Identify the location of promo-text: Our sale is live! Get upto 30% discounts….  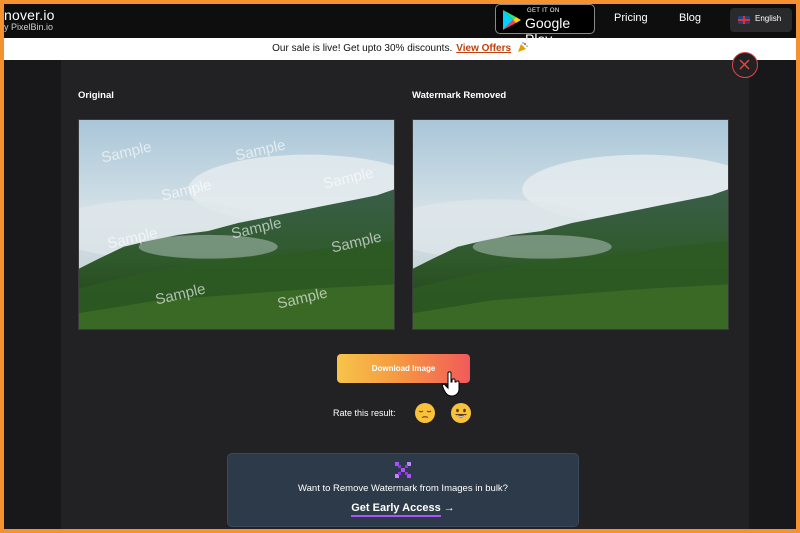
(362, 48).